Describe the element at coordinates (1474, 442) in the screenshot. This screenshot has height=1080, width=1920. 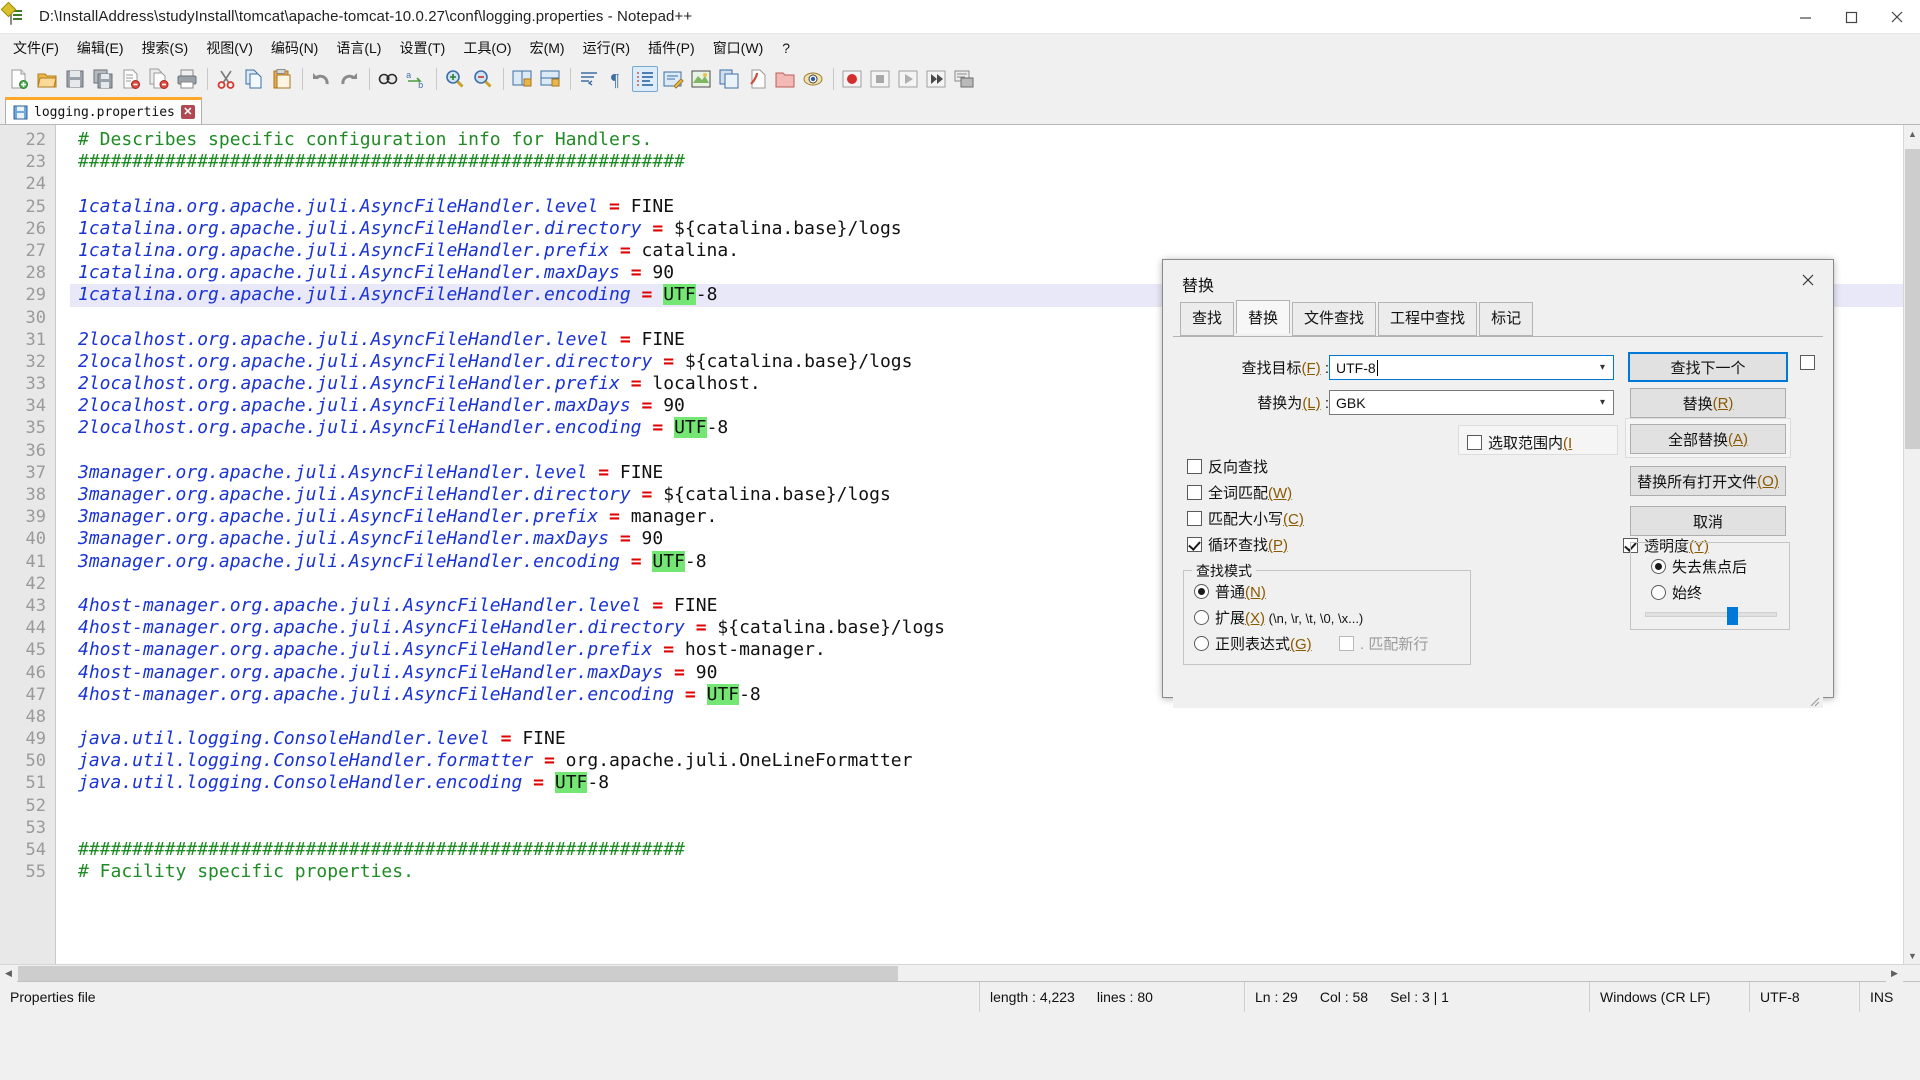
I see `in-selection-box` at that location.